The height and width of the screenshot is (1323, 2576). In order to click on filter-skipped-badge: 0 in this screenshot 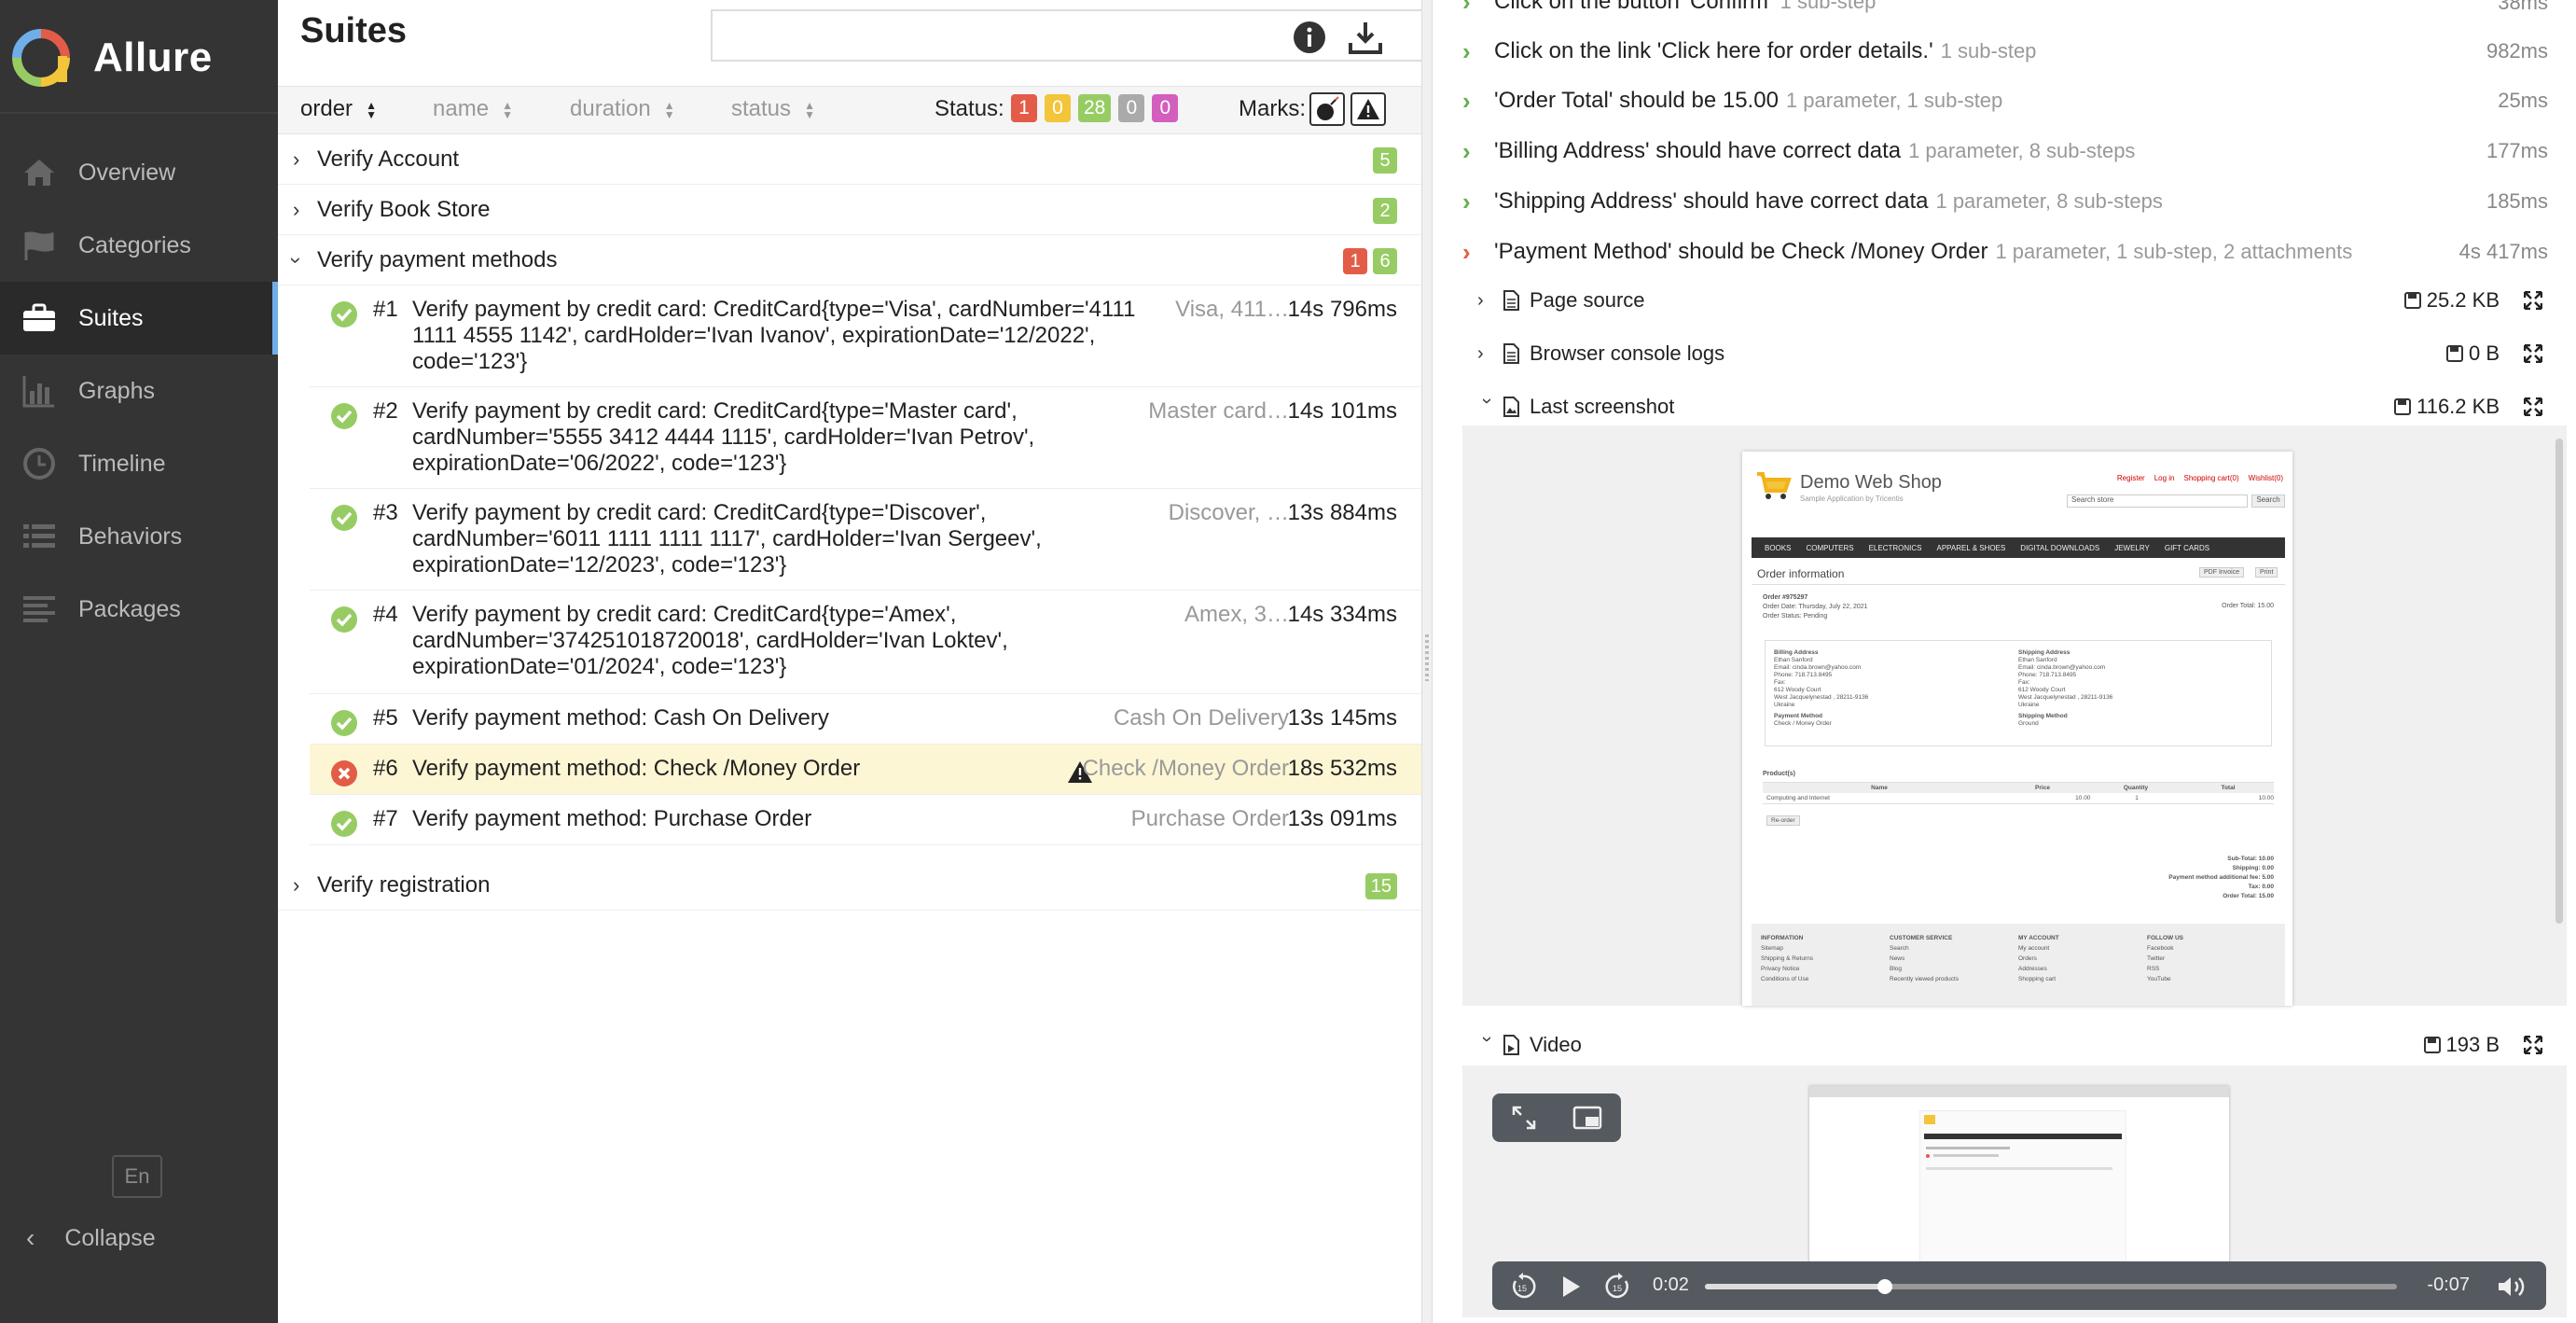, I will do `click(1131, 108)`.